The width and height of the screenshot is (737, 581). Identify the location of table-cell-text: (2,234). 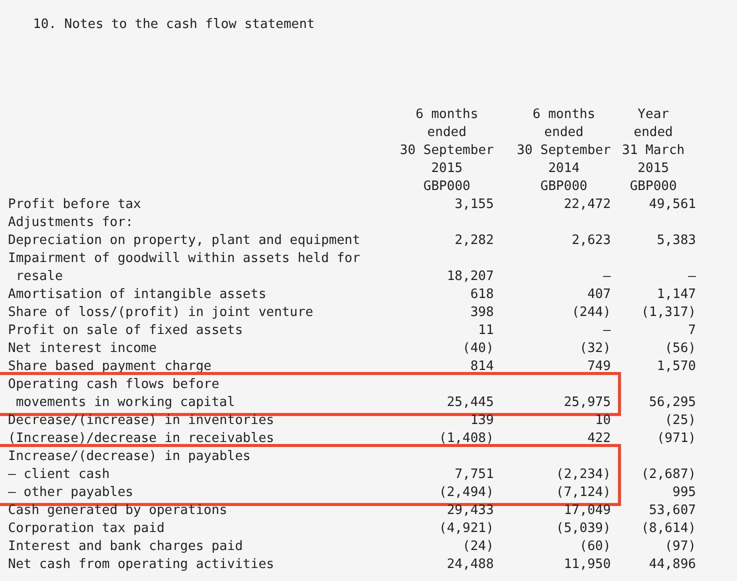
(583, 475).